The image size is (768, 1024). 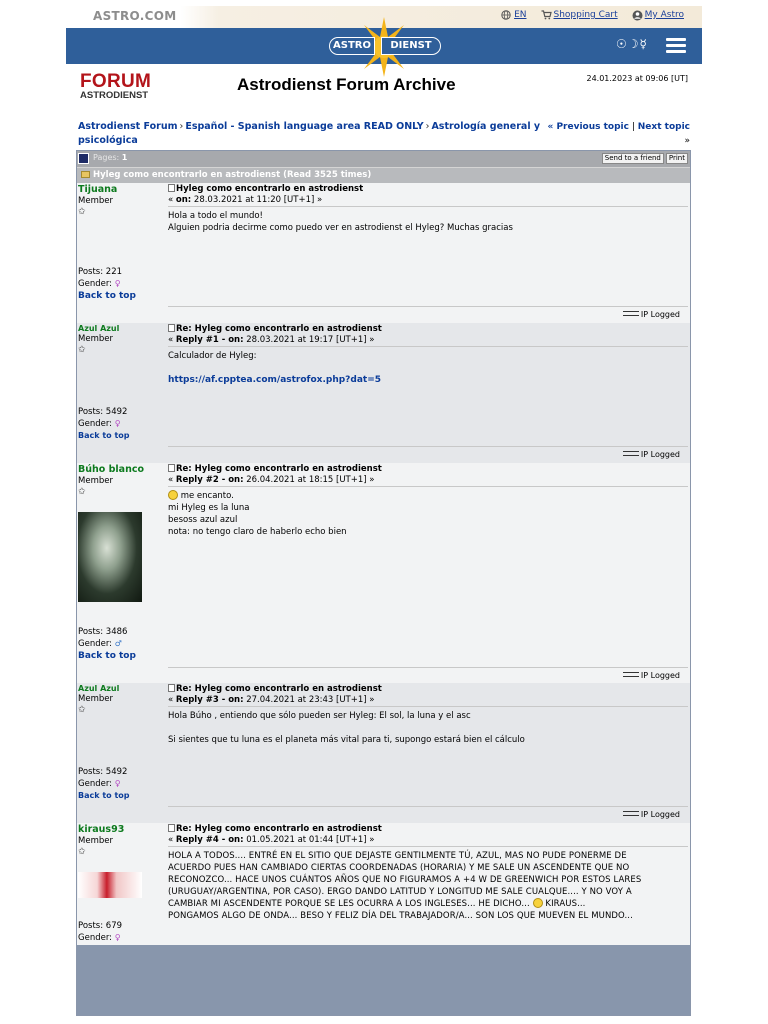 What do you see at coordinates (428, 667) in the screenshot?
I see `signature-divider` at bounding box center [428, 667].